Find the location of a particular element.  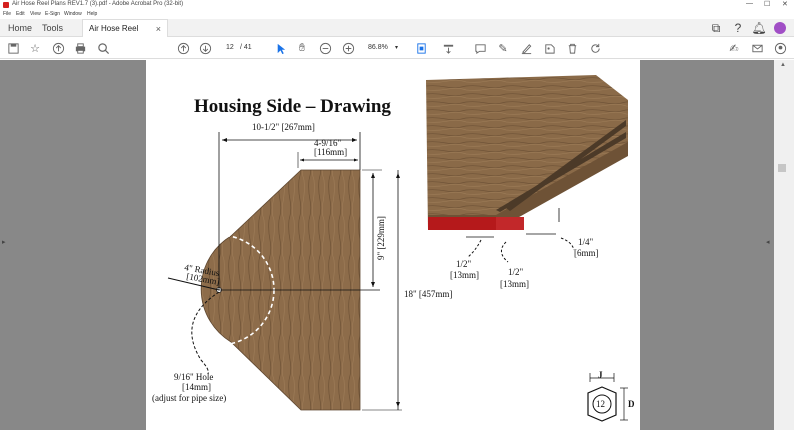

badge-d-label: D is located at coordinates (631, 404).